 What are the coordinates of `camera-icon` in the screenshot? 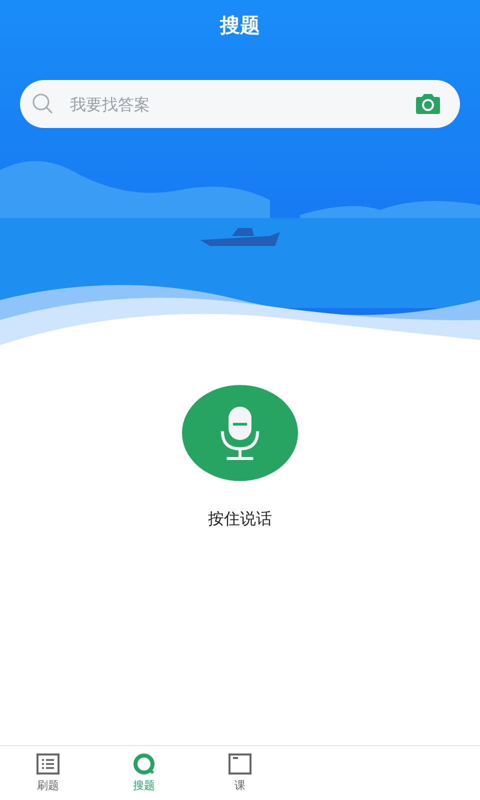 It's located at (428, 104).